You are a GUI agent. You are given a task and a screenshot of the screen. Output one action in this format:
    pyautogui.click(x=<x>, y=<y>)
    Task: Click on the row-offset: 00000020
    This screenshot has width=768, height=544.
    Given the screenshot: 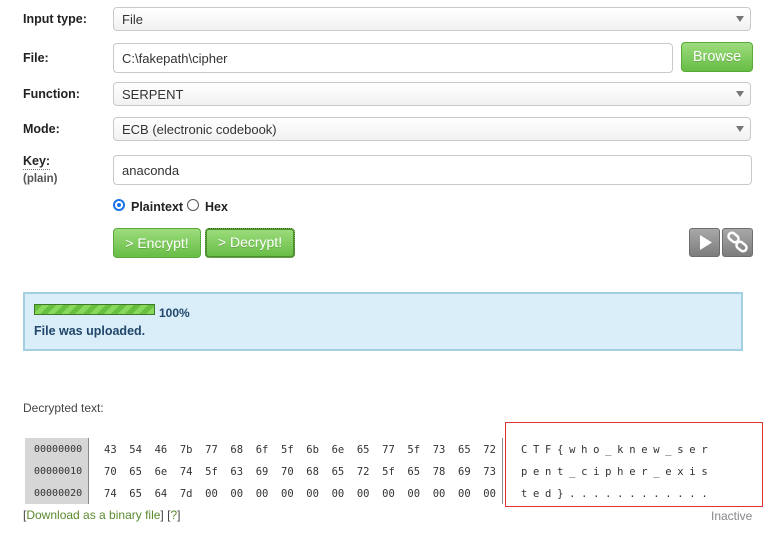 What is the action you would take?
    pyautogui.click(x=58, y=493)
    